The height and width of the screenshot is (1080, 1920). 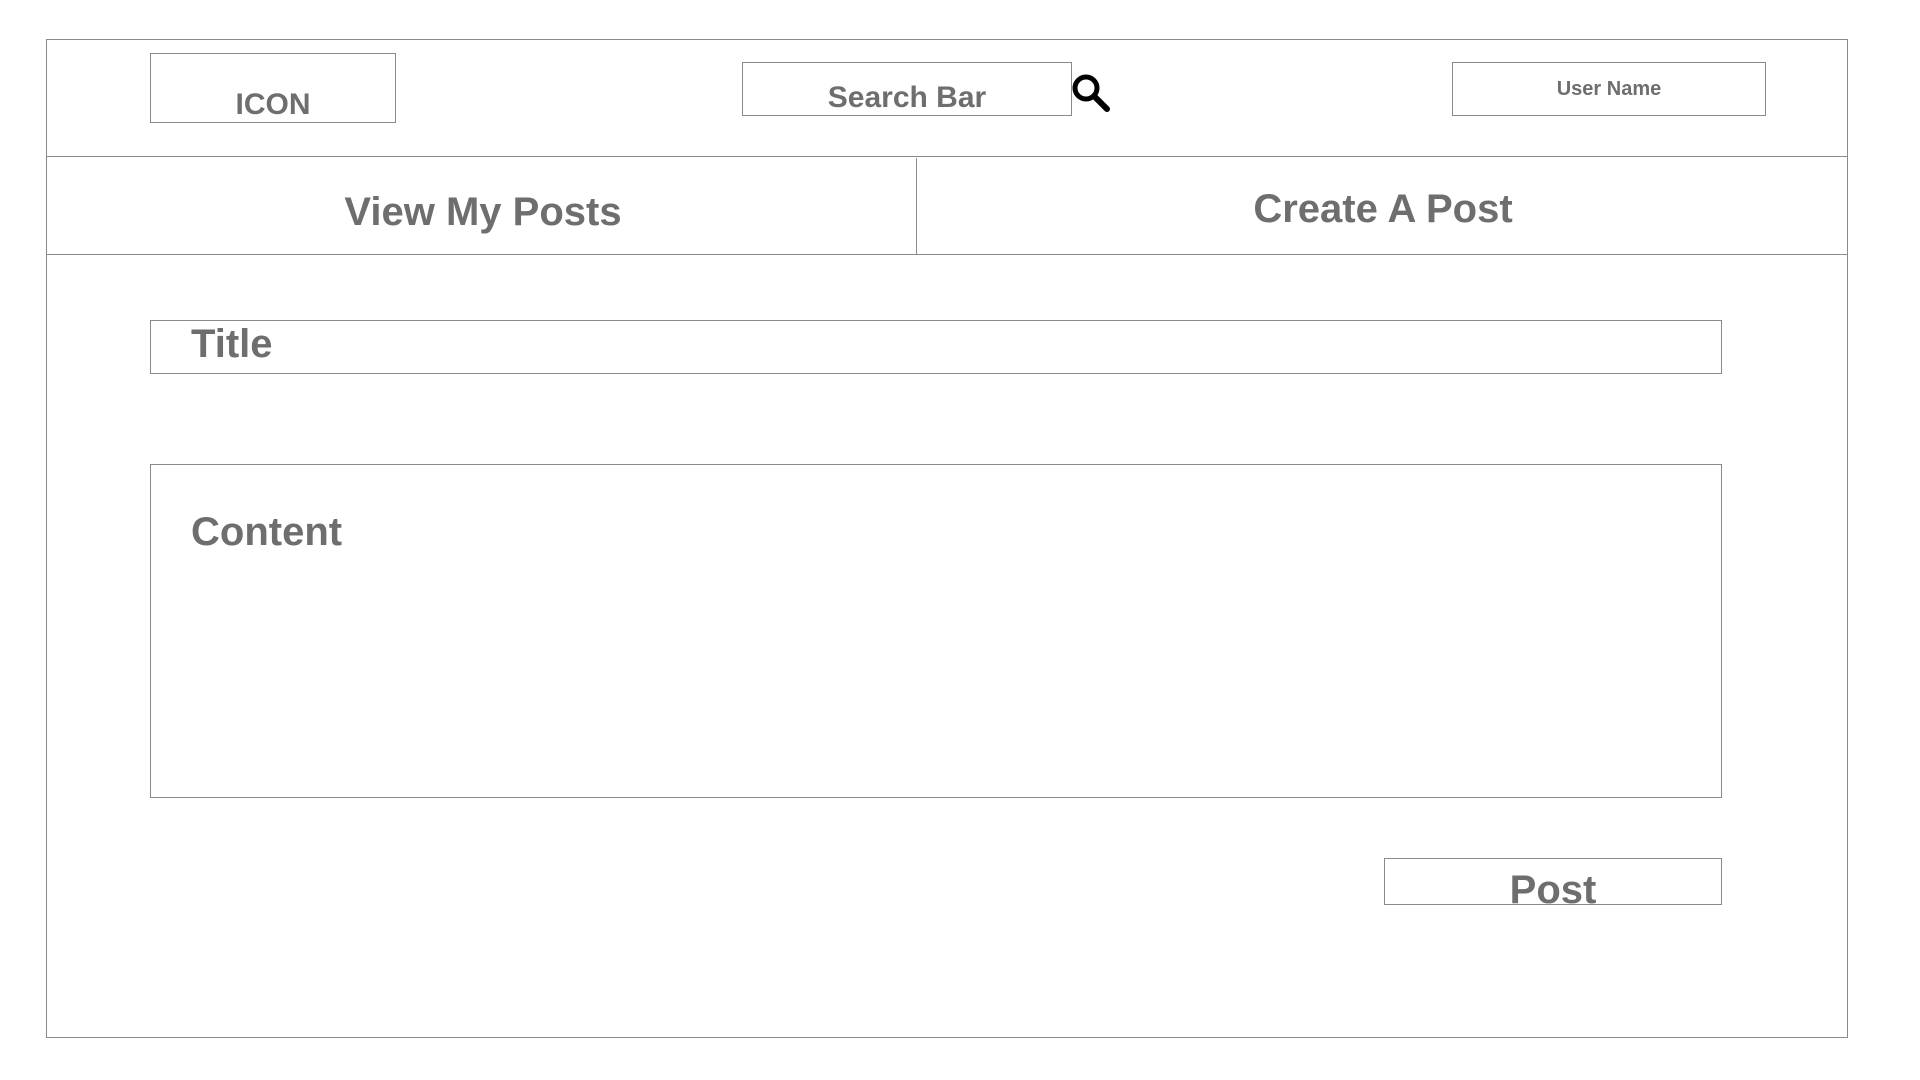 I want to click on tab-divider, so click(x=916, y=206).